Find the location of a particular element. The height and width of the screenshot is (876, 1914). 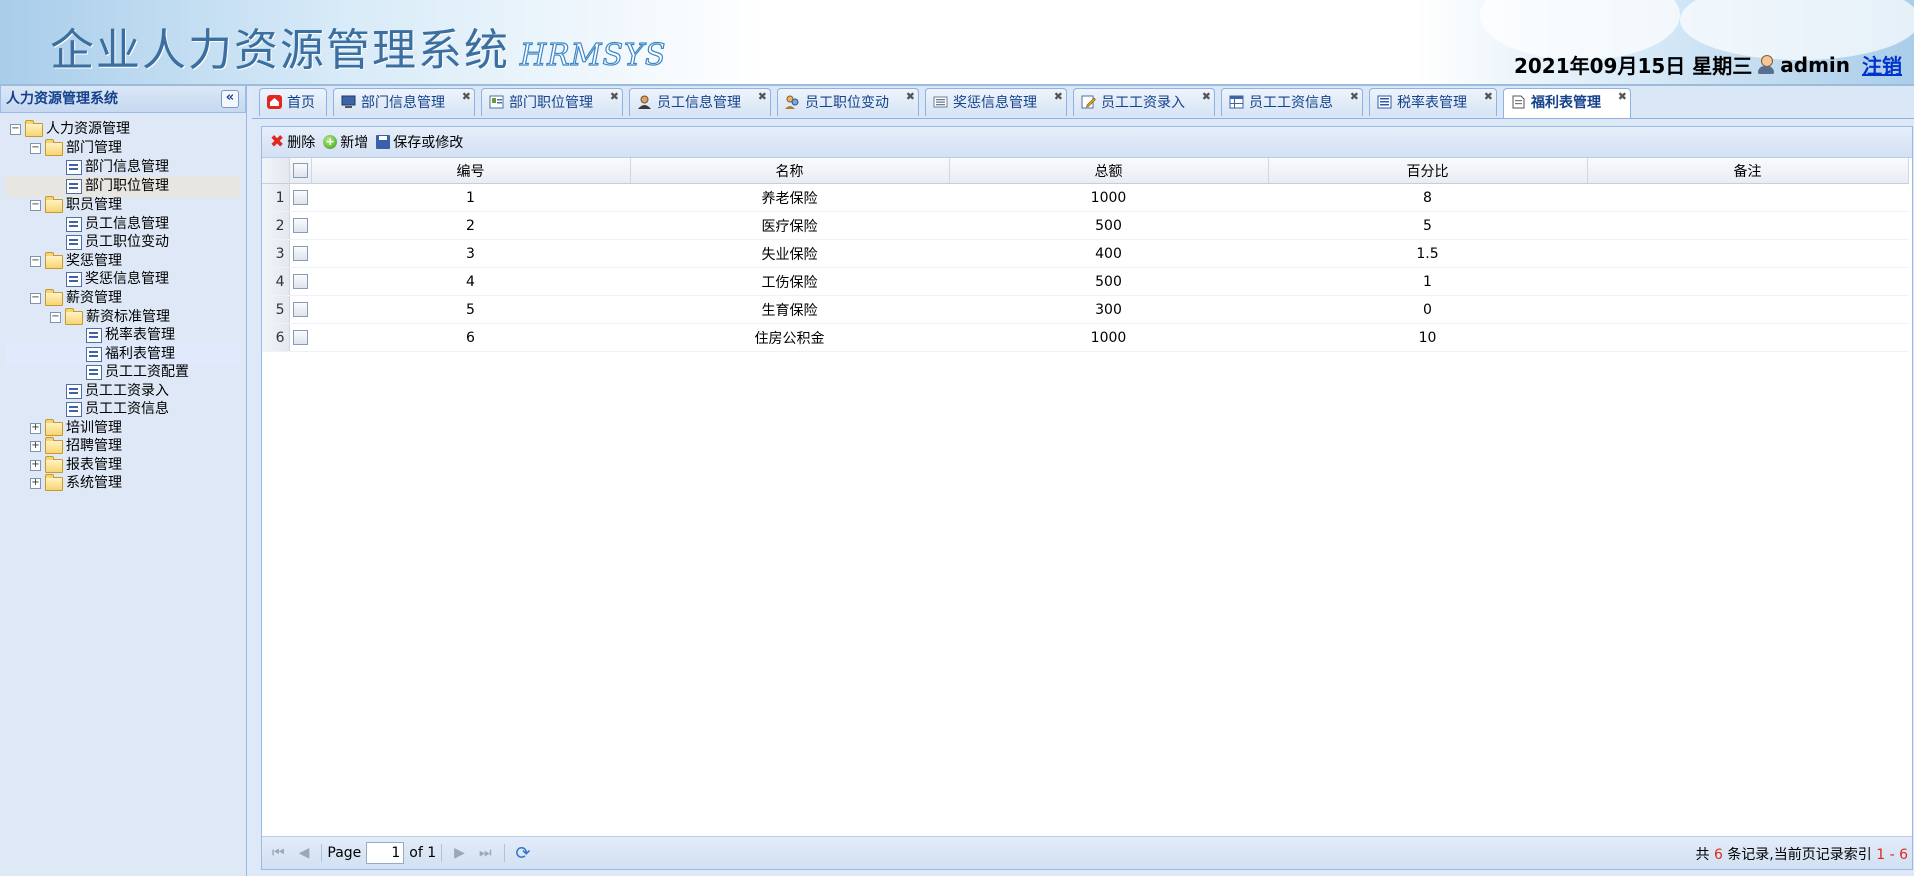

tree-node-recruit: + 招聘管理 is located at coordinates (76, 446).